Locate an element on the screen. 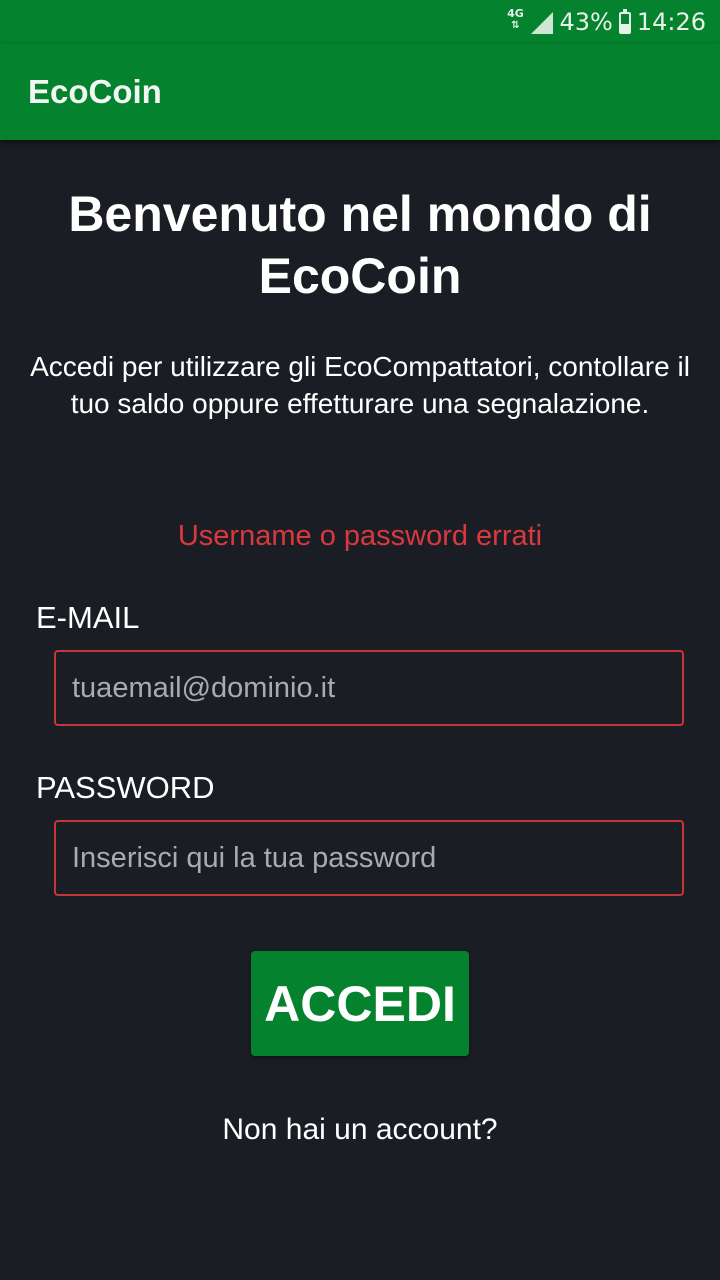 The width and height of the screenshot is (720, 1280). battery-fill is located at coordinates (624, 27).